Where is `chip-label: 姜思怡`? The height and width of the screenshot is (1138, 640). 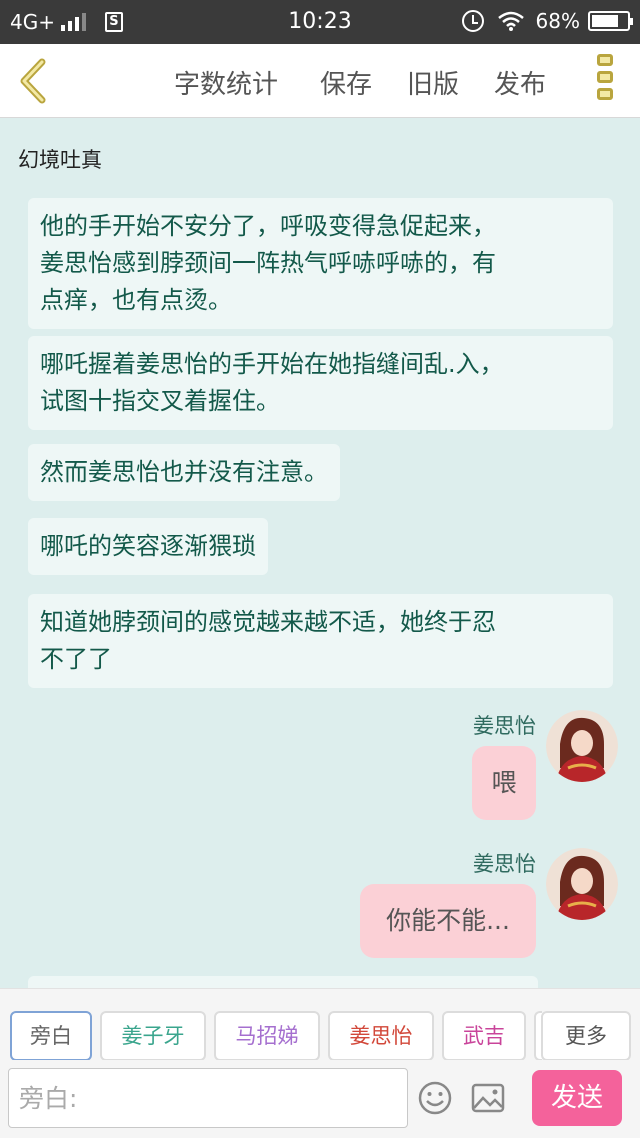
chip-label: 姜思怡 is located at coordinates (381, 1036).